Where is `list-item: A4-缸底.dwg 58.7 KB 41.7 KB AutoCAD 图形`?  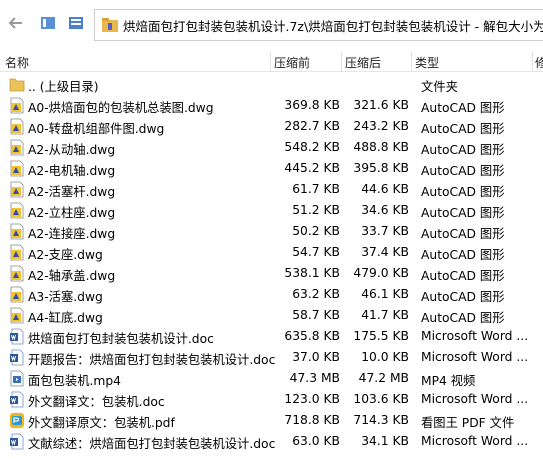 list-item: A4-缸底.dwg 58.7 KB 41.7 KB AutoCAD 图形 is located at coordinates (271, 315).